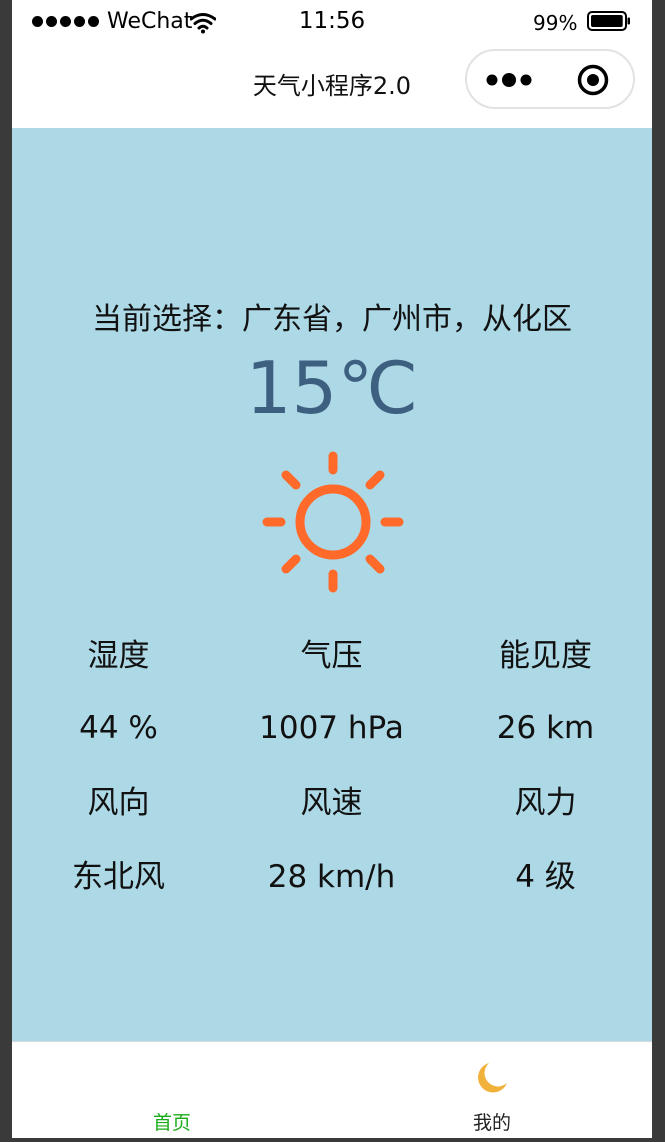 The height and width of the screenshot is (1142, 665). Describe the element at coordinates (172, 1090) in the screenshot. I see `tab-home: 首页` at that location.